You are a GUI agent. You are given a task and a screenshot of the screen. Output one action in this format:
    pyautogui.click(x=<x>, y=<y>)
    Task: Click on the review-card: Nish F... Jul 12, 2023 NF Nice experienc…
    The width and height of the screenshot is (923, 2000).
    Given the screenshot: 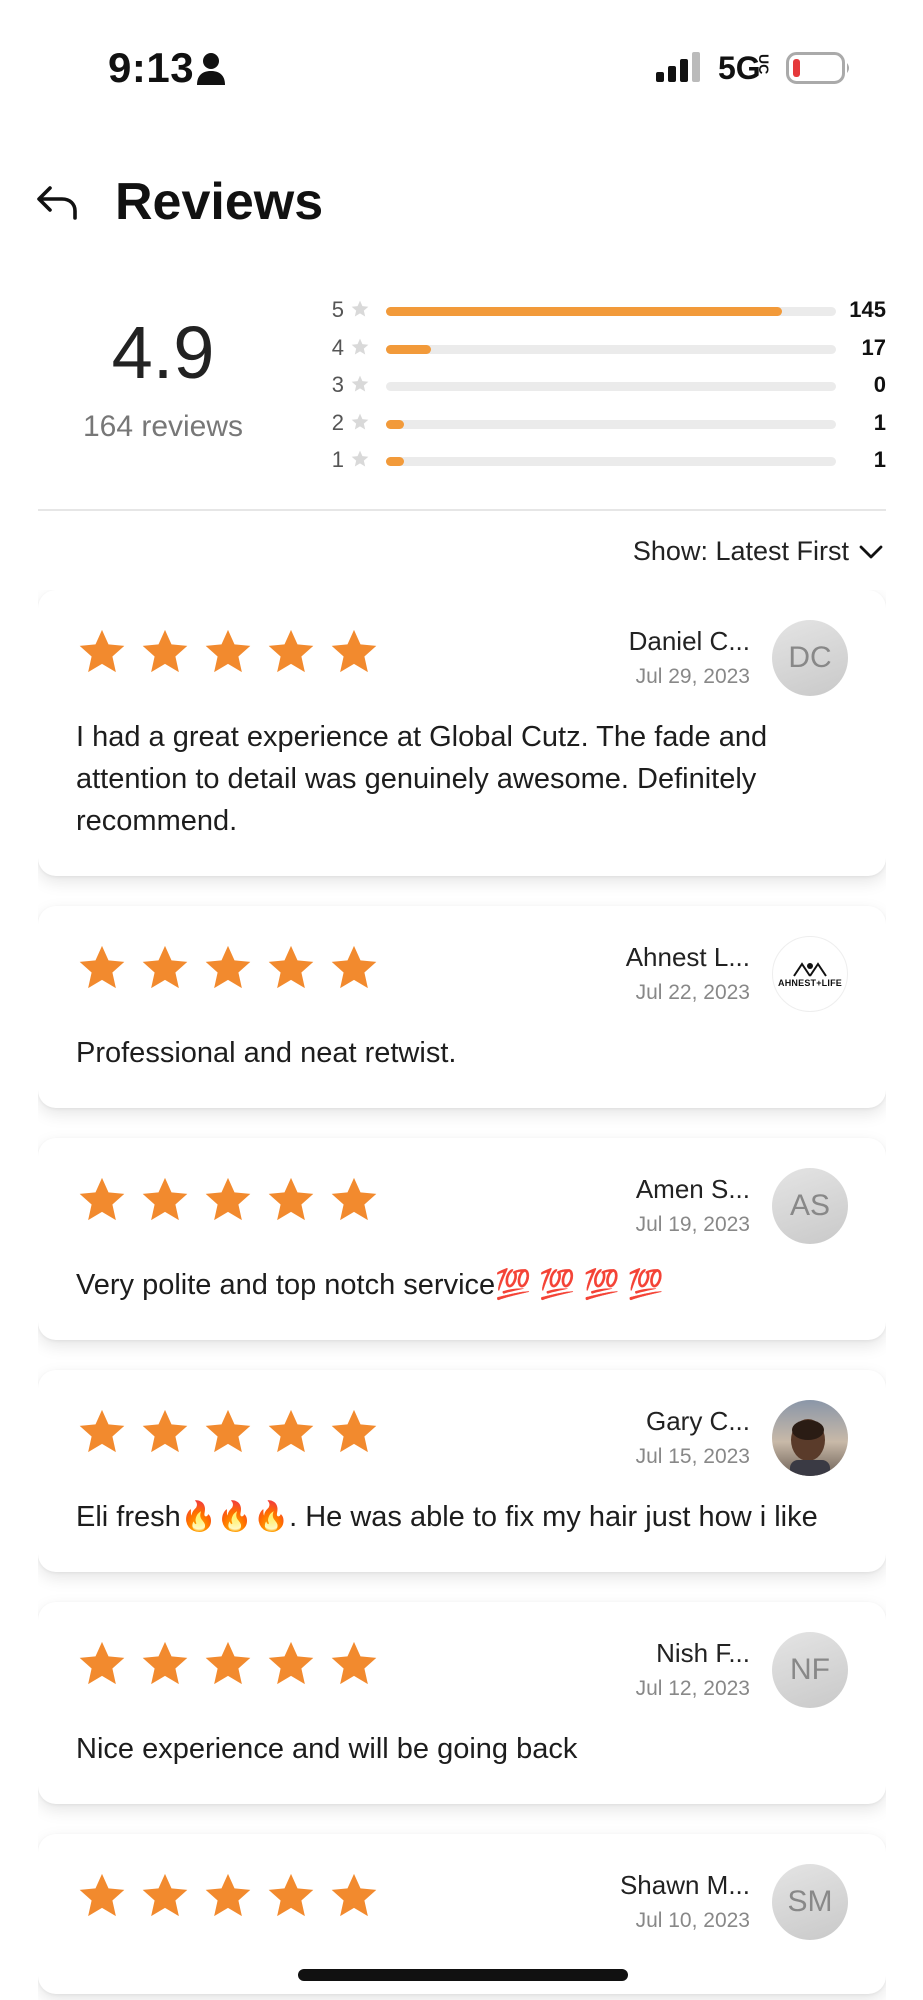 What is the action you would take?
    pyautogui.click(x=462, y=1703)
    